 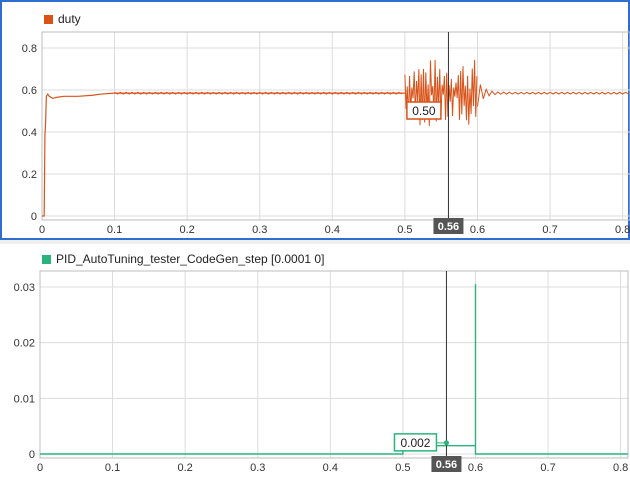 What do you see at coordinates (29, 91) in the screenshot?
I see `y-tick-label: 0.6` at bounding box center [29, 91].